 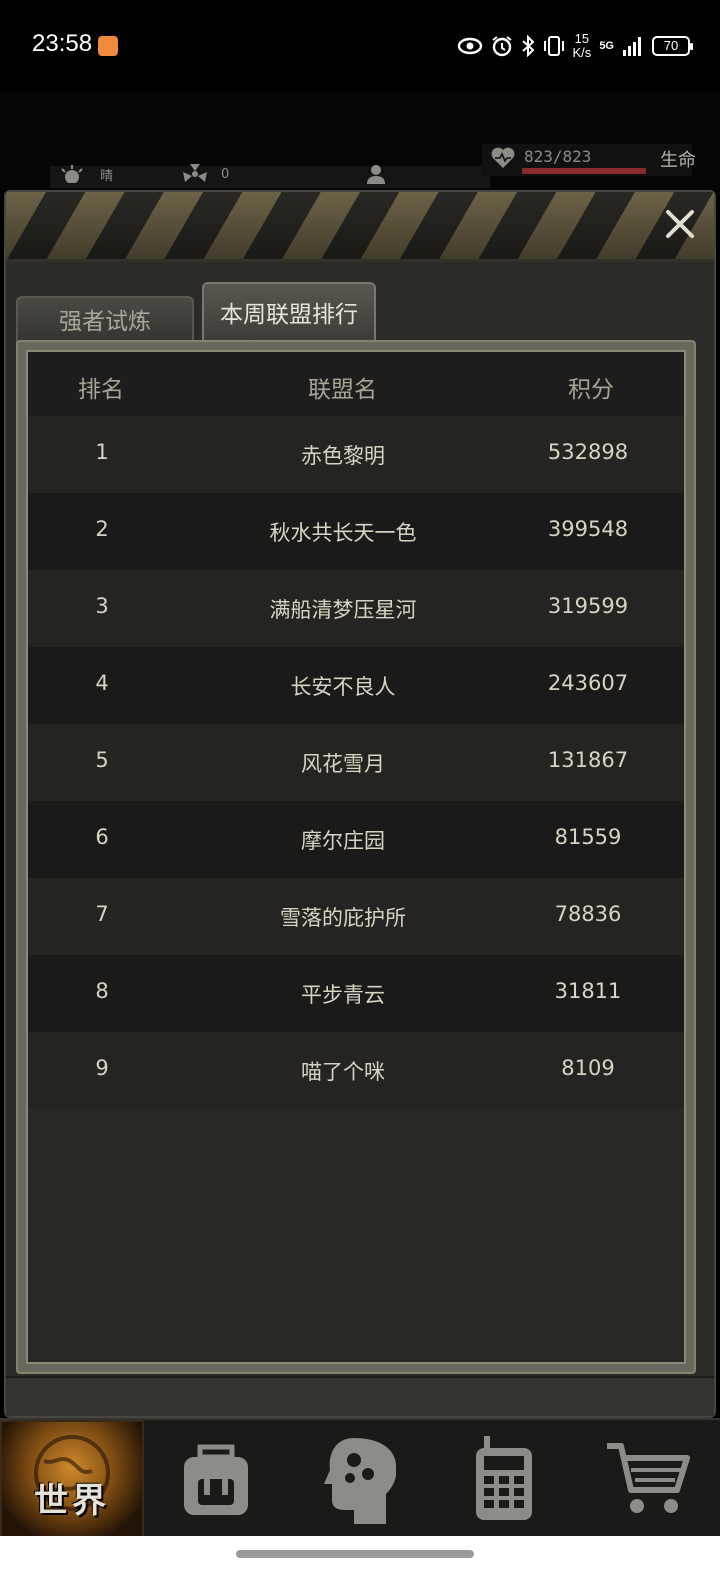 I want to click on table-row: 5 风花雪月 131867, so click(x=356, y=762).